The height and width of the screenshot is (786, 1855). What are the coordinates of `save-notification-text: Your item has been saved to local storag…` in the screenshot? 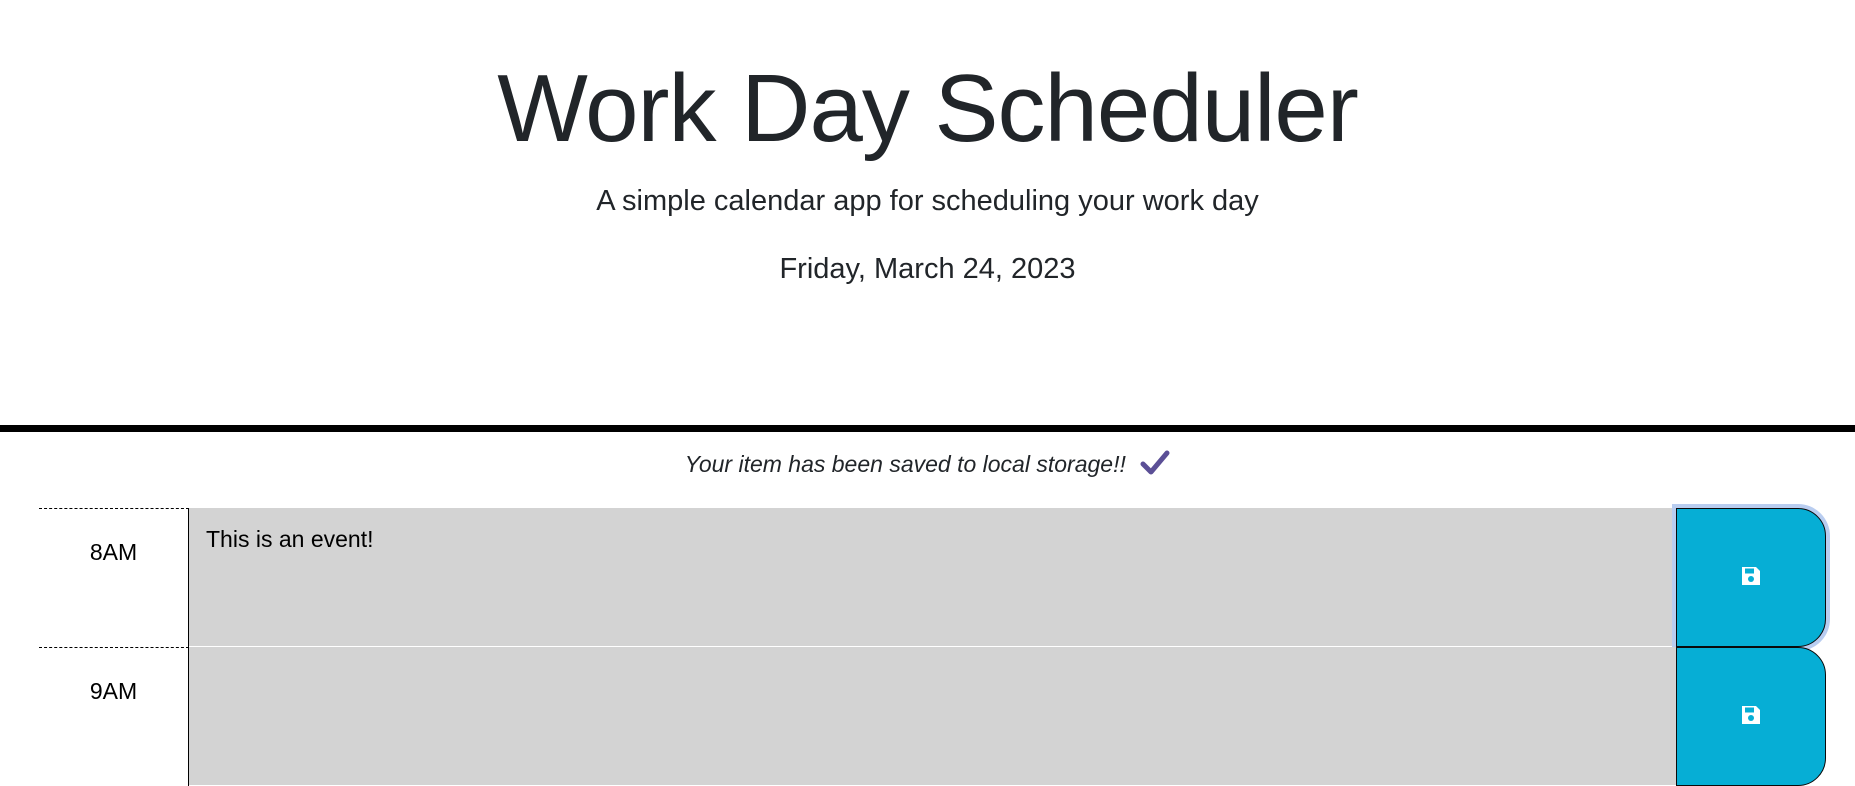 It's located at (905, 464).